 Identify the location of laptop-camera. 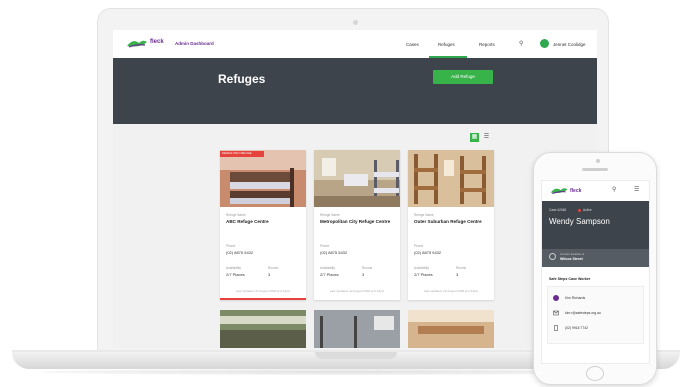
(355, 22).